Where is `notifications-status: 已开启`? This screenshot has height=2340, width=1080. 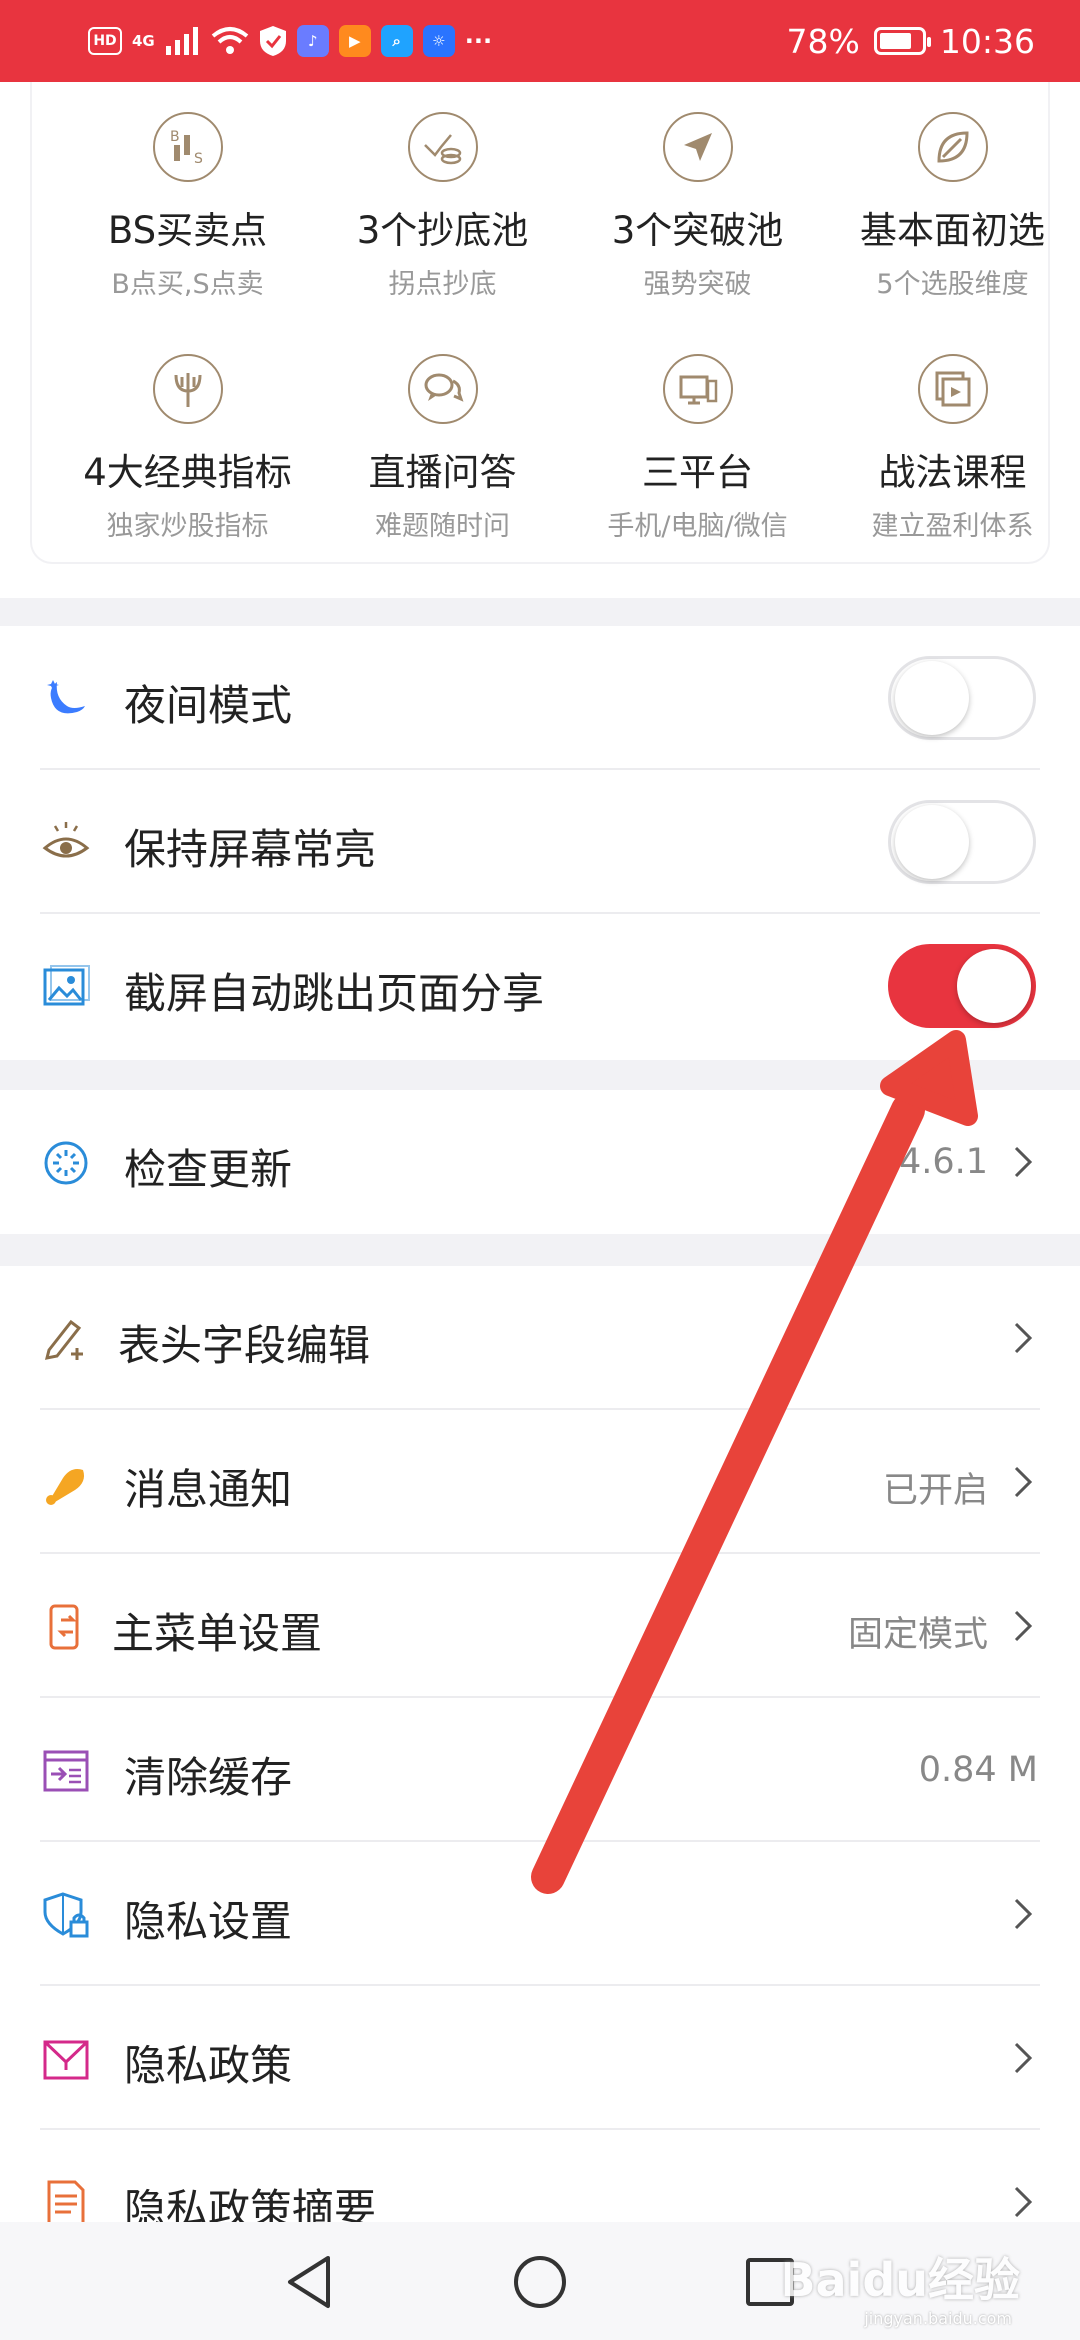 notifications-status: 已开启 is located at coordinates (935, 1491).